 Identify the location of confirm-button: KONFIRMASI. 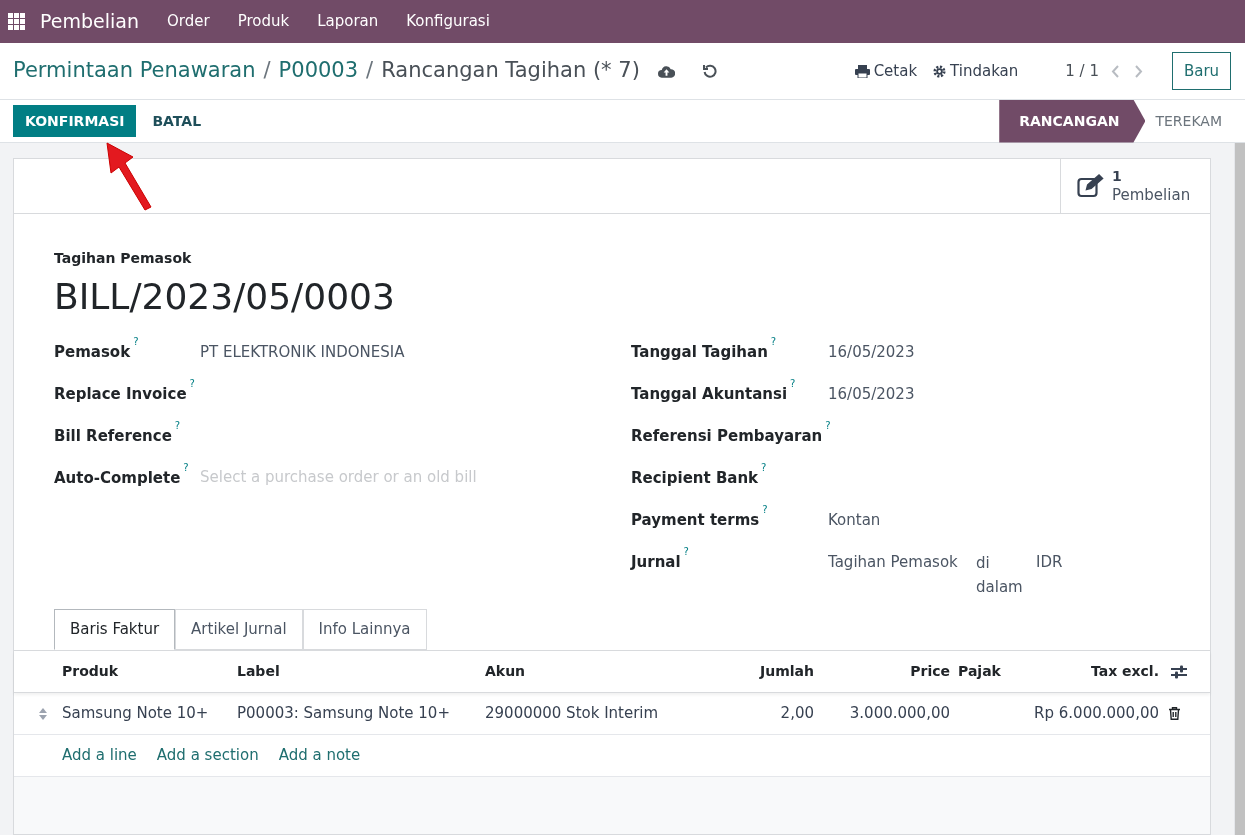
(75, 121).